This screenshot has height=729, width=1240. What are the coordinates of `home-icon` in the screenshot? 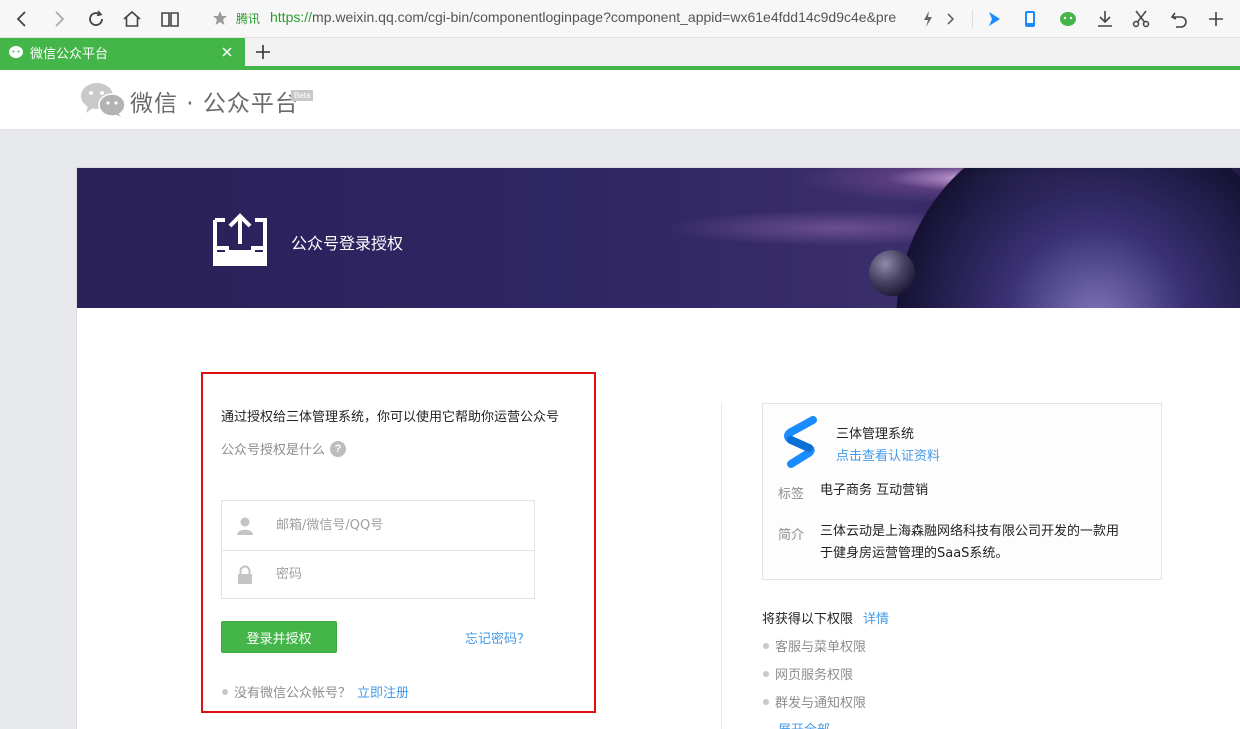 It's located at (132, 19).